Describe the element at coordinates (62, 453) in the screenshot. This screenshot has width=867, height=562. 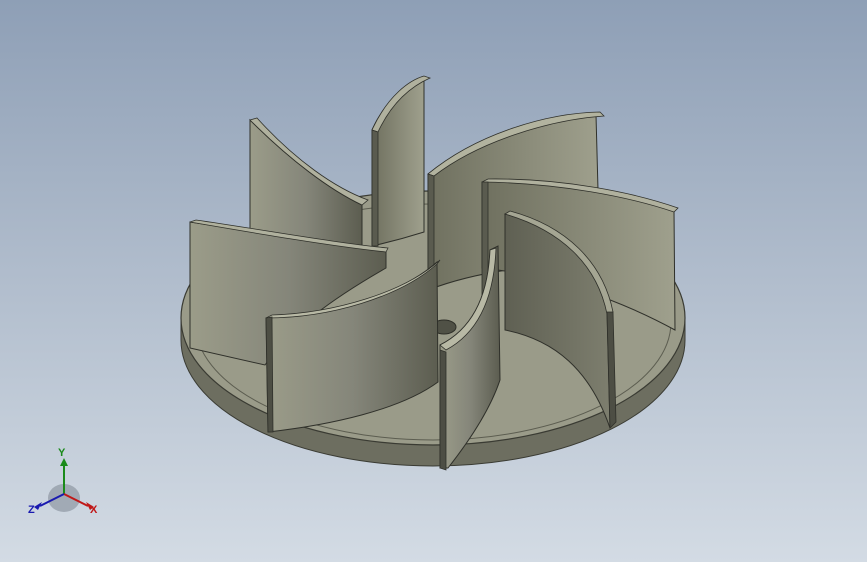
I see `y-axis-label: Y` at that location.